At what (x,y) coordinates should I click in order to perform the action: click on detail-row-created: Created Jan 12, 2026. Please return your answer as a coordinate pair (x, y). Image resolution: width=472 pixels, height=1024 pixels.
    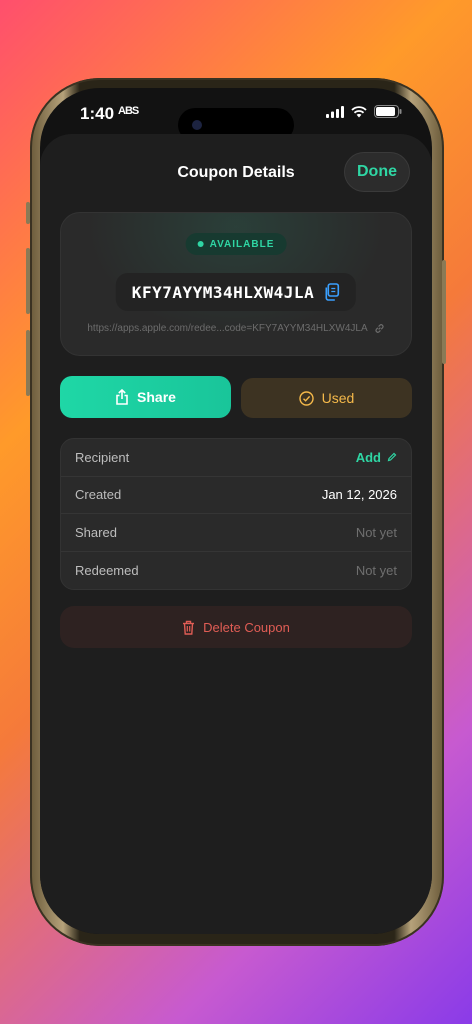
    Looking at the image, I should click on (236, 495).